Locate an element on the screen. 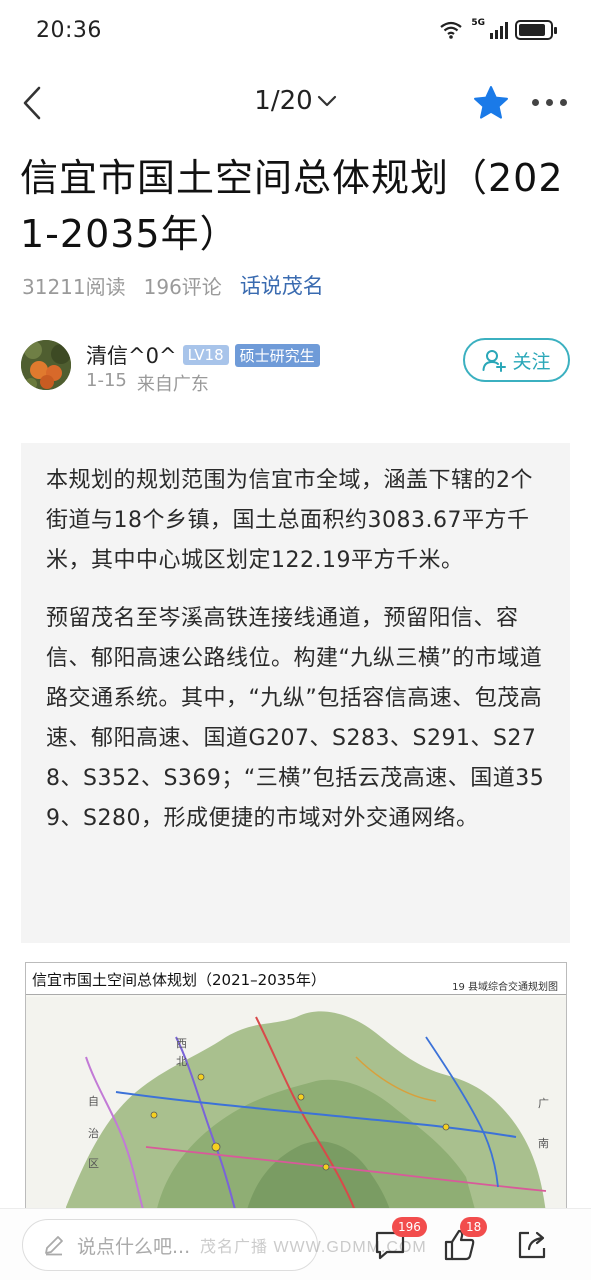  map-label: 区 is located at coordinates (93, 1163).